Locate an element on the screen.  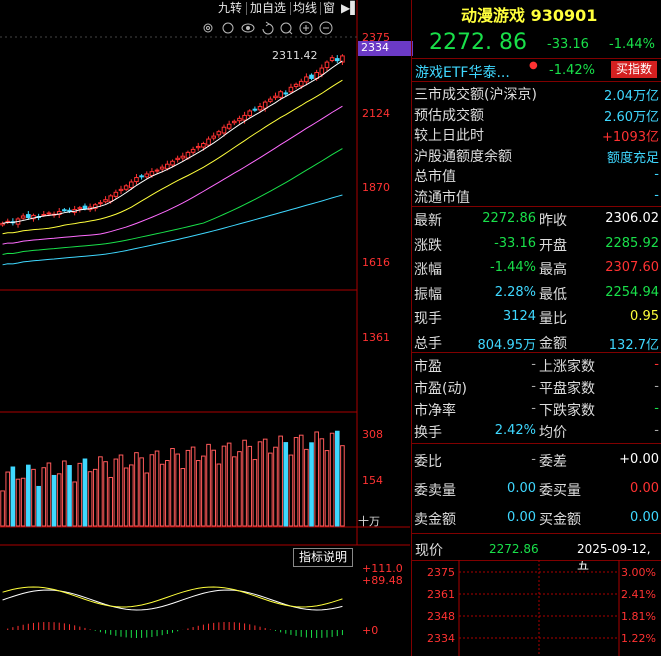
quote-value: 2307.60 is located at coordinates (632, 267).